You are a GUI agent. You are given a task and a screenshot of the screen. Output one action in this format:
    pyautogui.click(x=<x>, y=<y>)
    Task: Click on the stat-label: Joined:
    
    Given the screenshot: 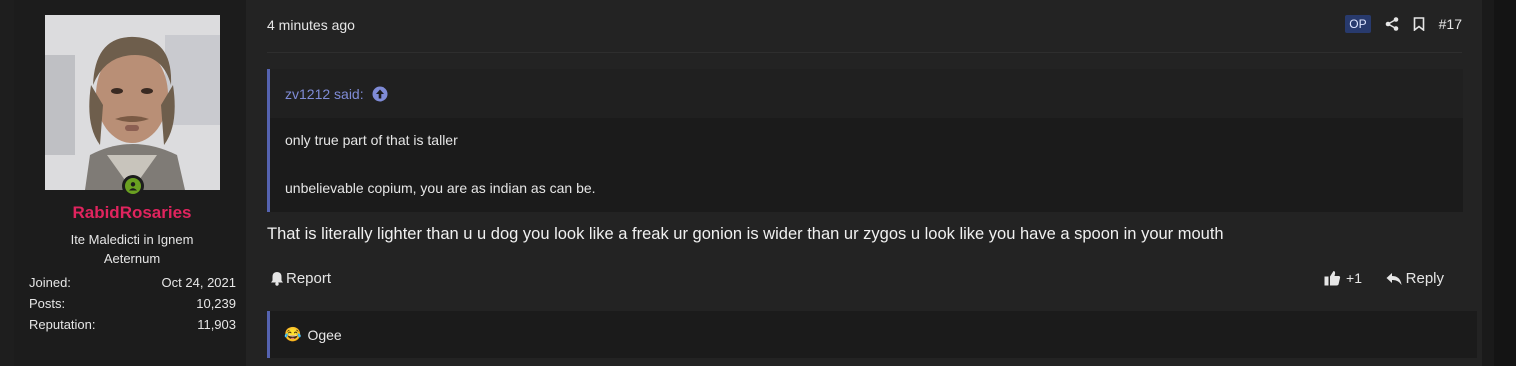 What is the action you would take?
    pyautogui.click(x=50, y=282)
    